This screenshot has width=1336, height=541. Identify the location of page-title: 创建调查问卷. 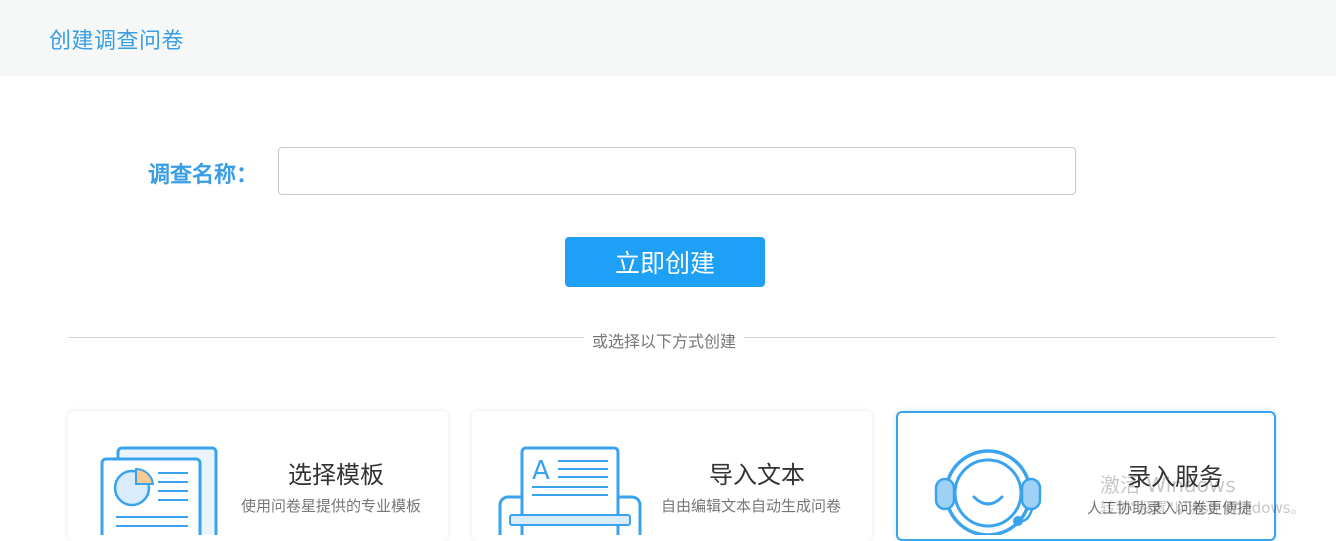
(117, 41).